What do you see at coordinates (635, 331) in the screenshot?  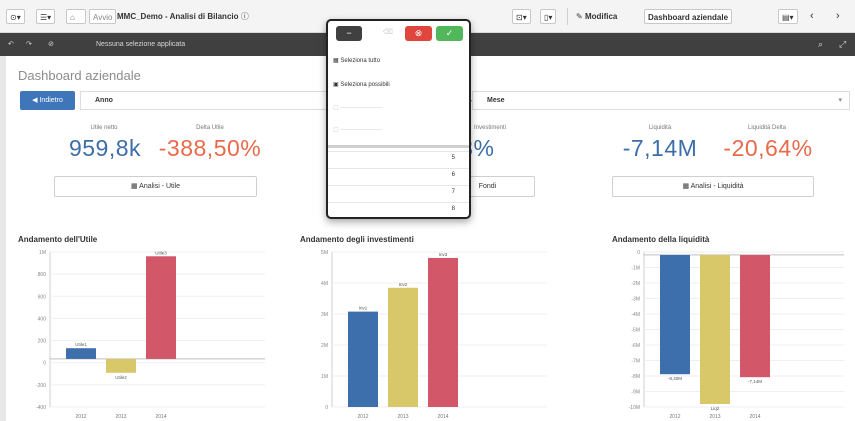 I see `y-tick-label: -5M` at bounding box center [635, 331].